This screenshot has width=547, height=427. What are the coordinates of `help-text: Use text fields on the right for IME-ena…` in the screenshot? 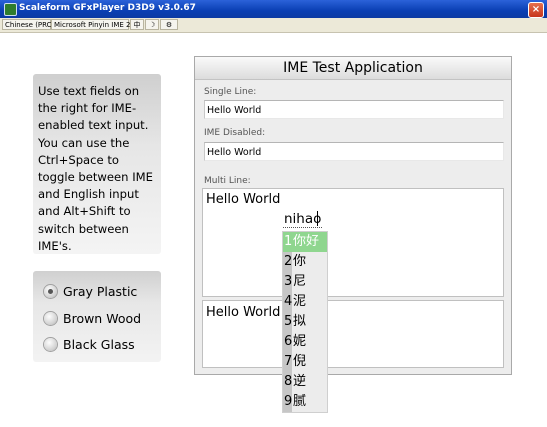 It's located at (95, 168).